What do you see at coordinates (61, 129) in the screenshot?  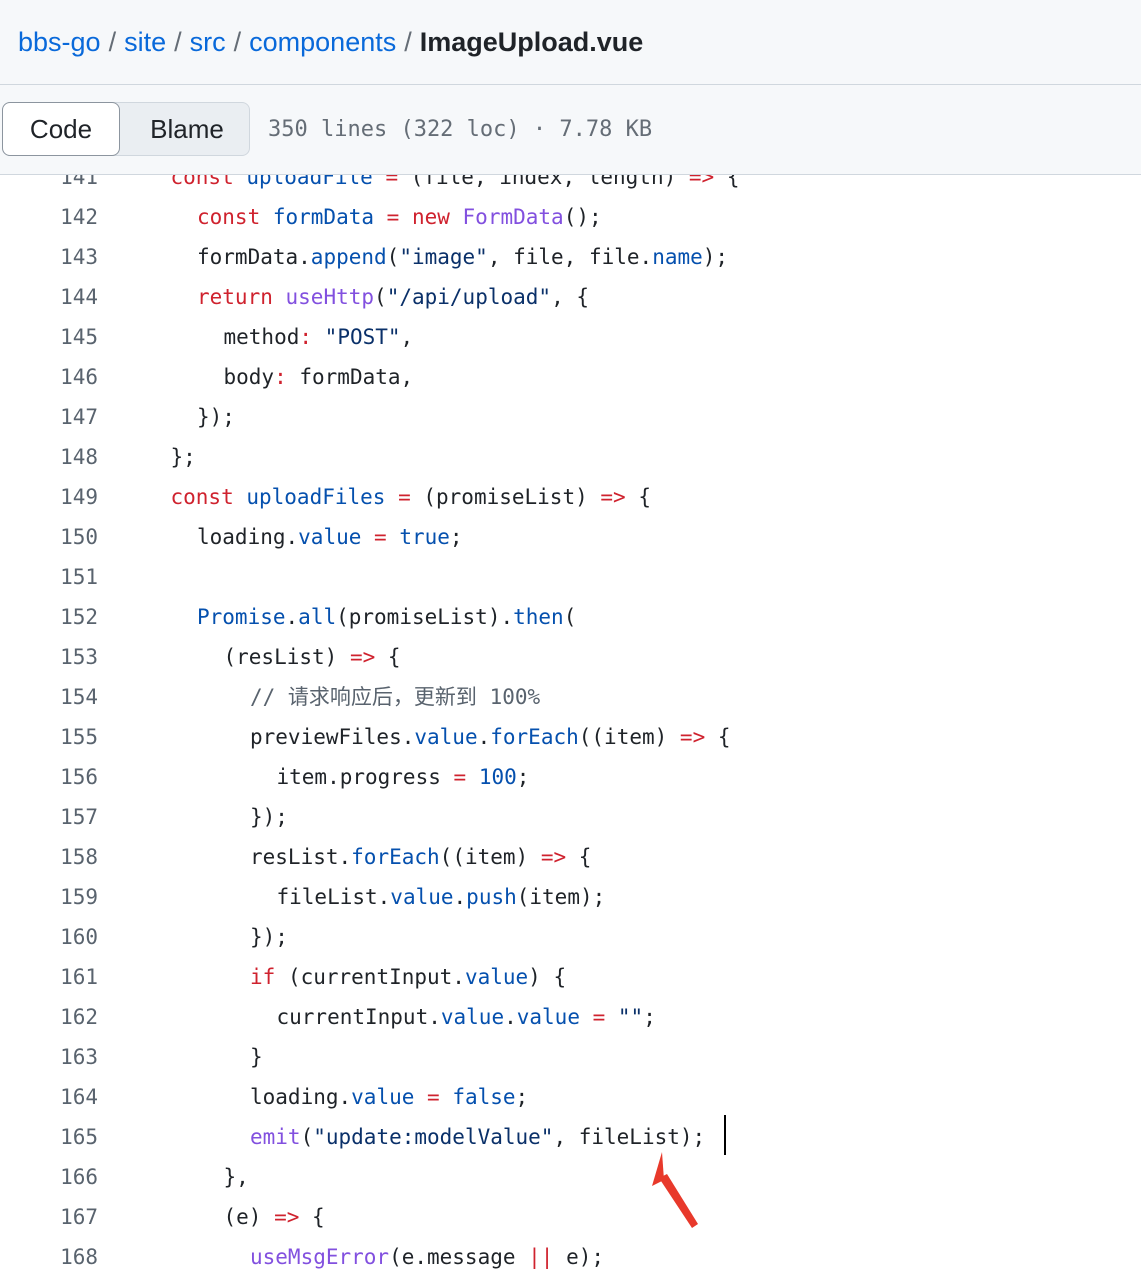 I see `code-tab-button: Code` at bounding box center [61, 129].